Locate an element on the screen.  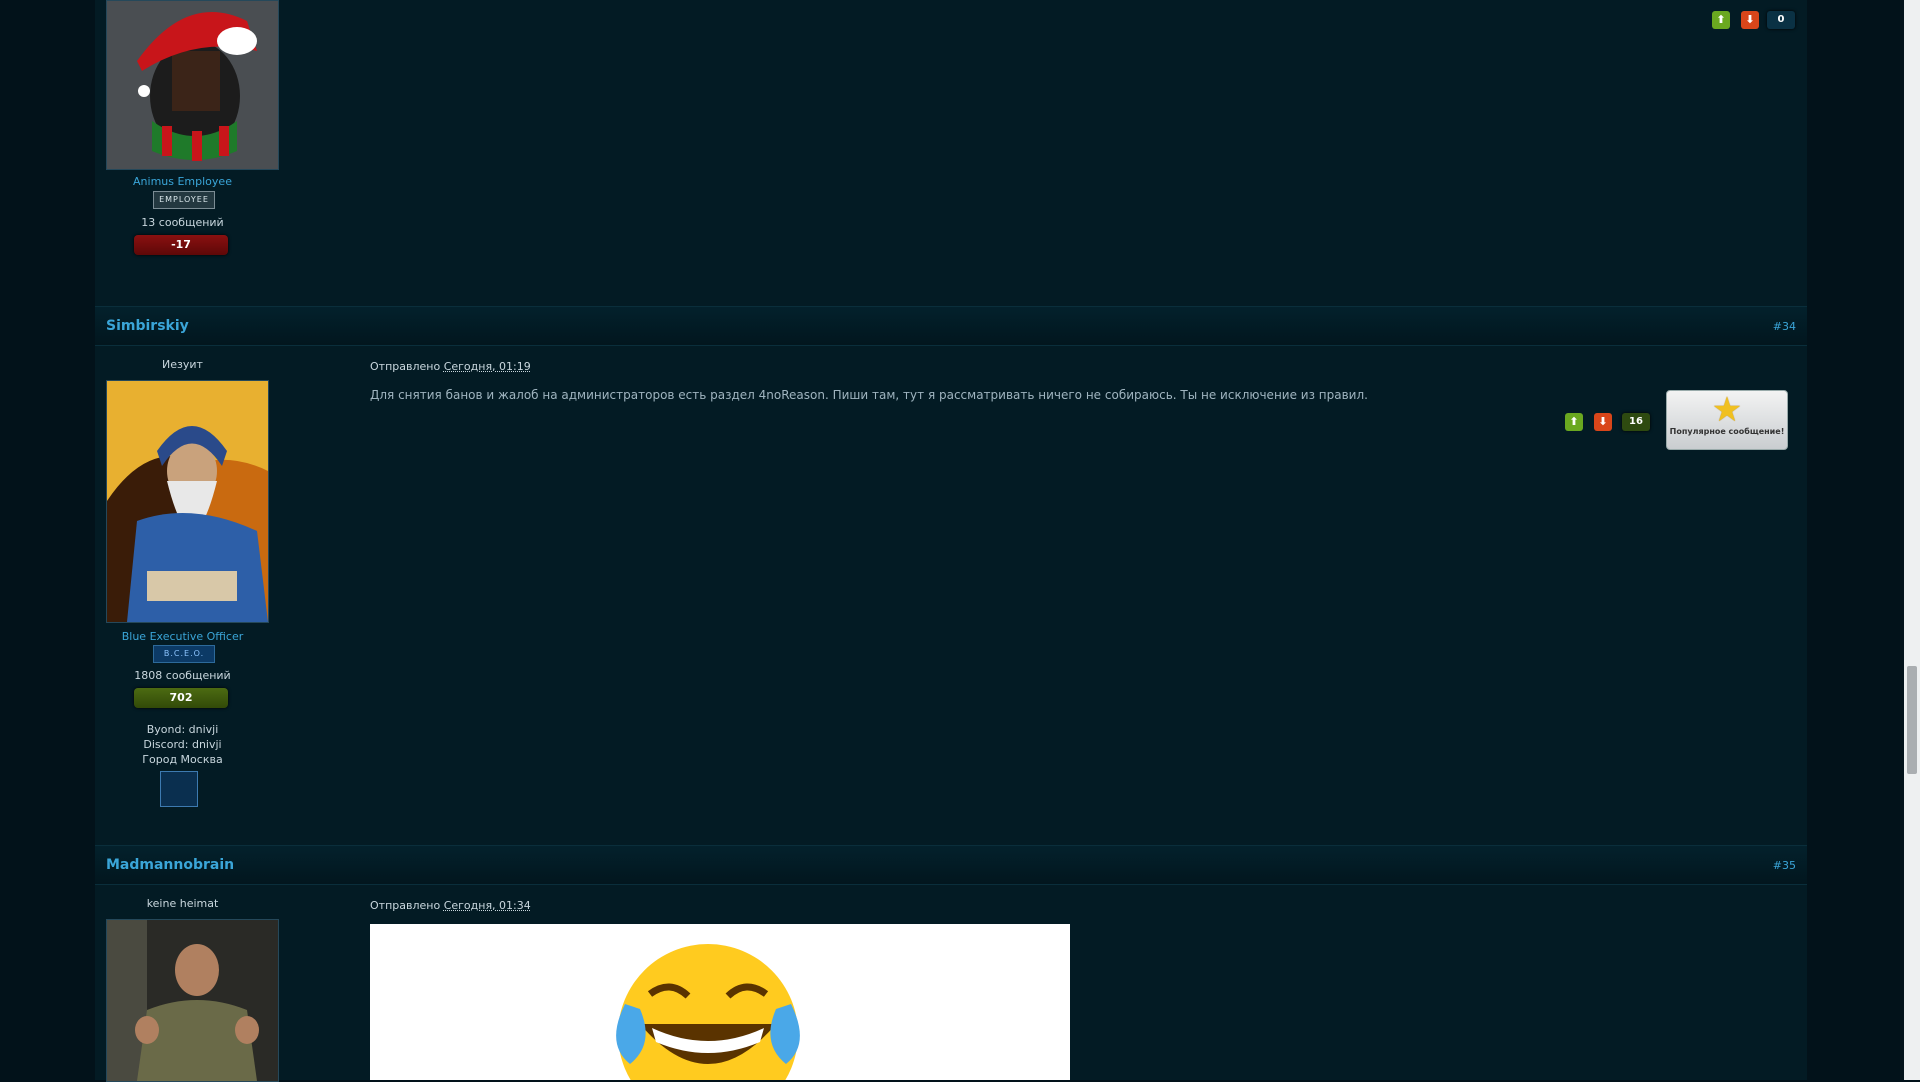
rank-badge: EMPLOYEE is located at coordinates (184, 200).